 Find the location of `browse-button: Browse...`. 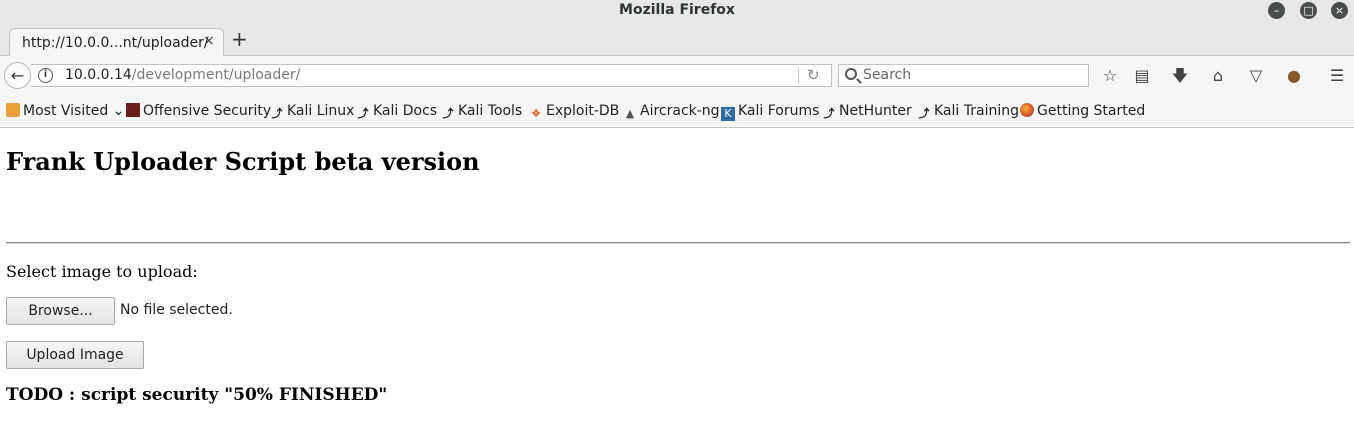

browse-button: Browse... is located at coordinates (60, 311).